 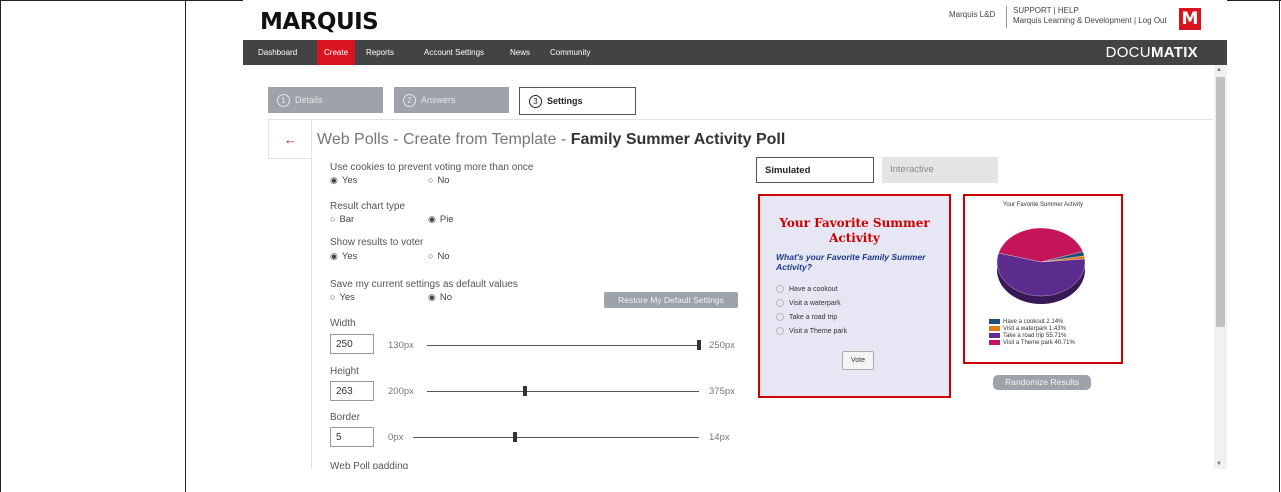 I want to click on legend-label: Visit a Theme park 40.71%, so click(x=1039, y=343).